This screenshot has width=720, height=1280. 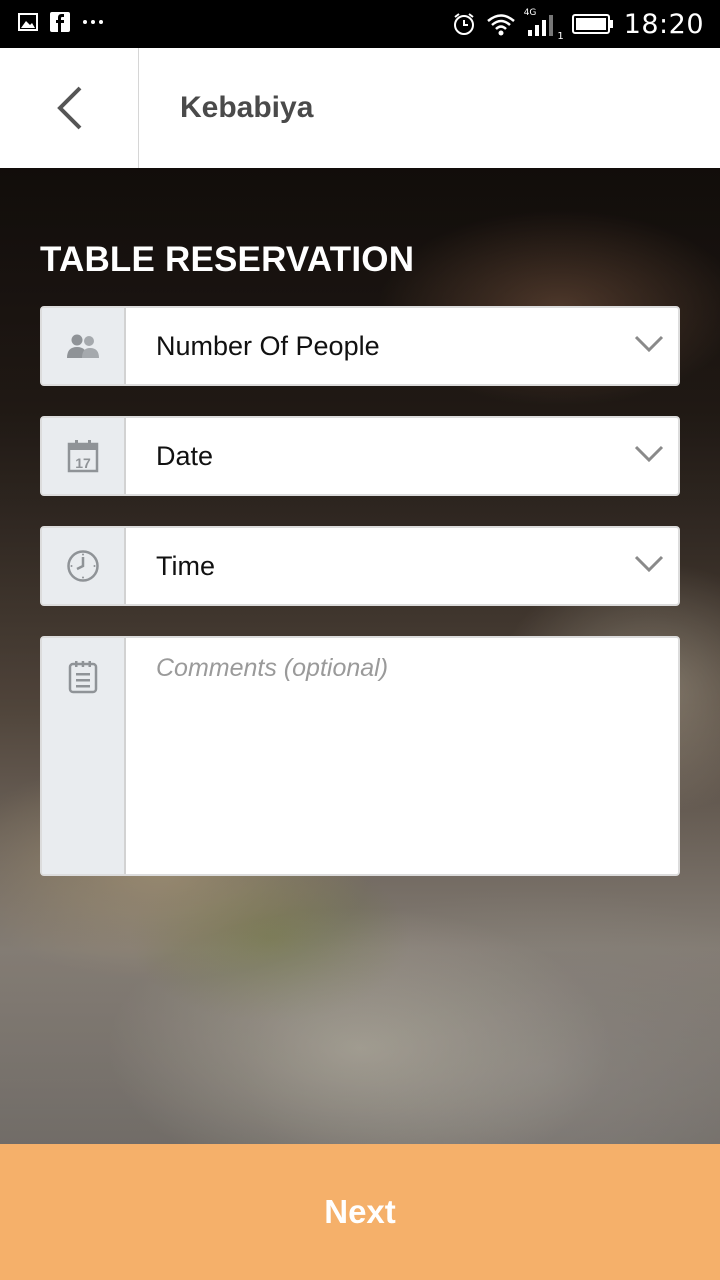 What do you see at coordinates (360, 108) in the screenshot?
I see `app-header: Kebabiya` at bounding box center [360, 108].